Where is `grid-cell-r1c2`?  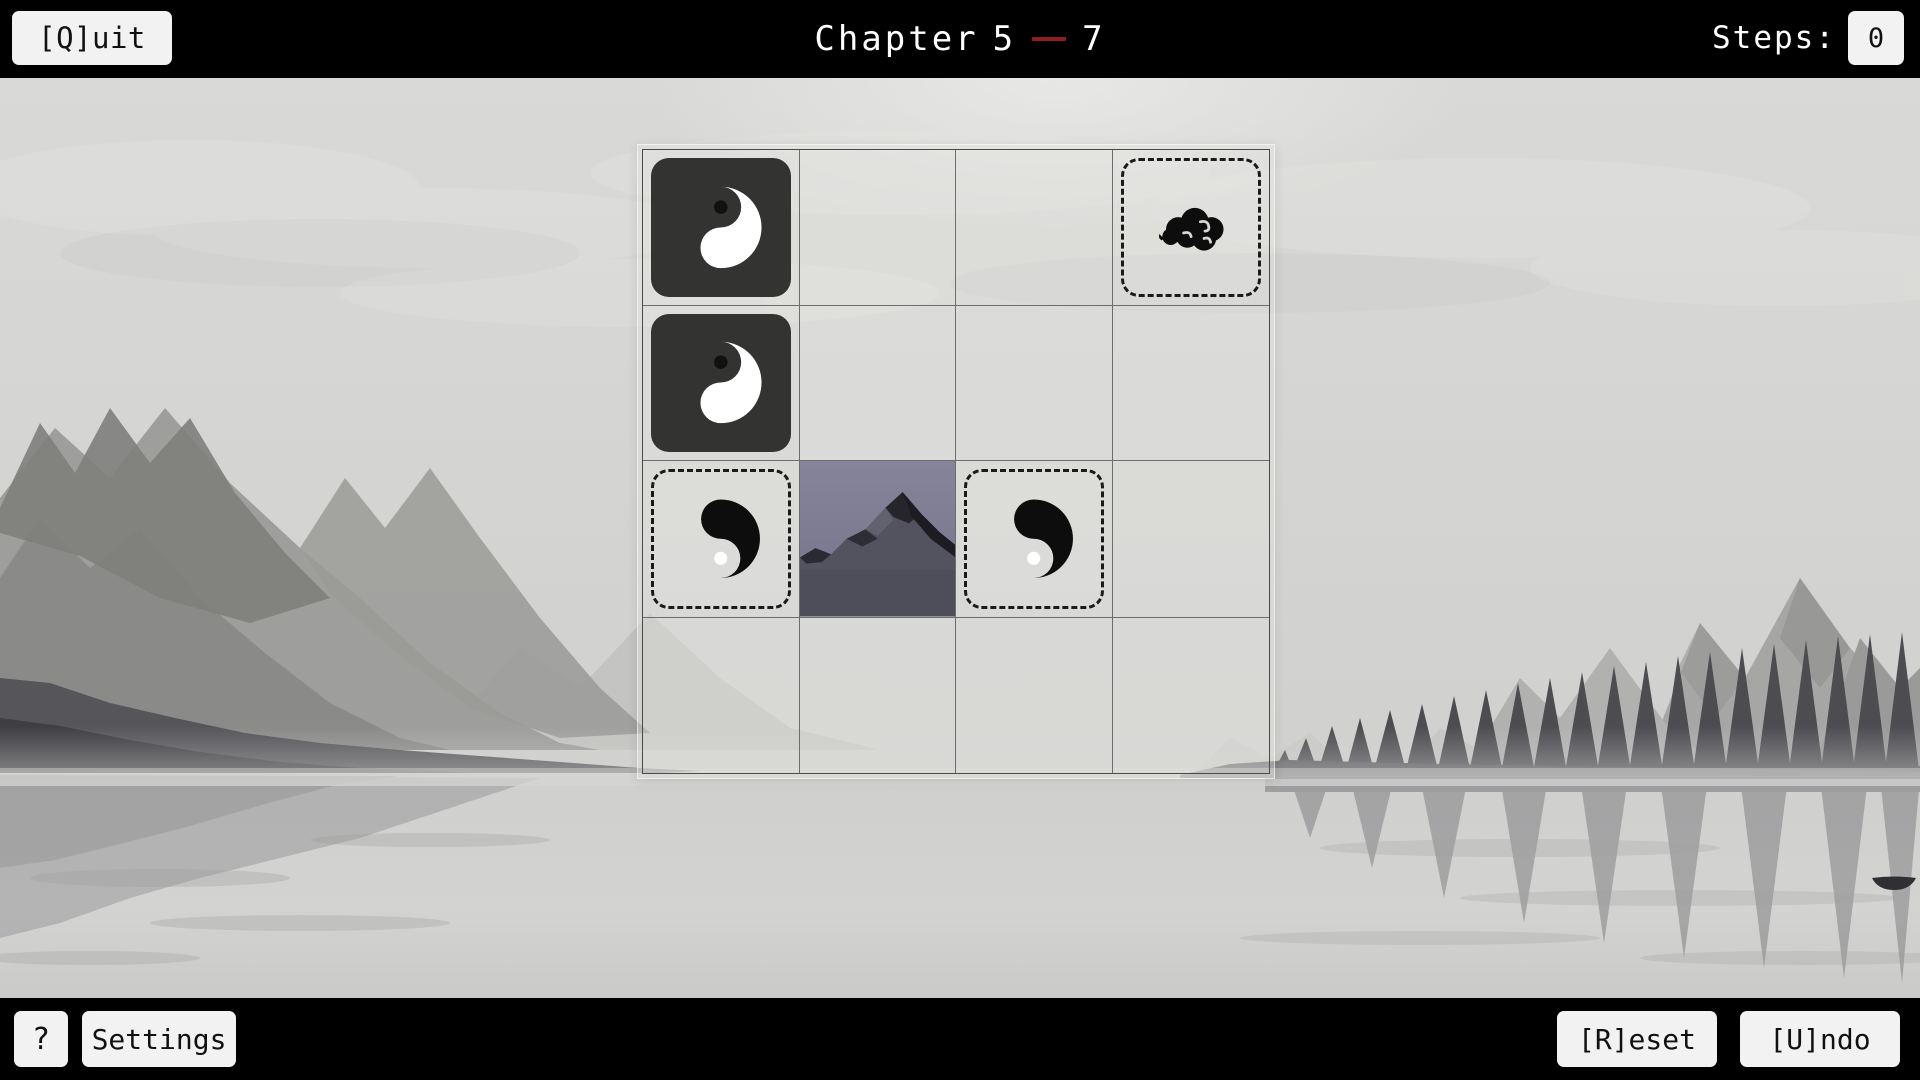 grid-cell-r1c2 is located at coordinates (877, 228).